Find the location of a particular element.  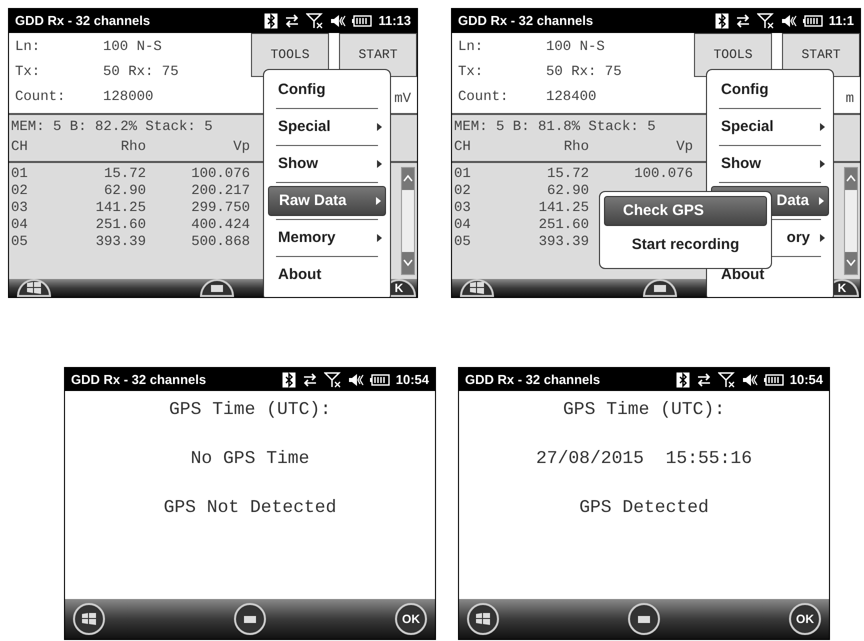

menu-item-label: Data is located at coordinates (792, 200).